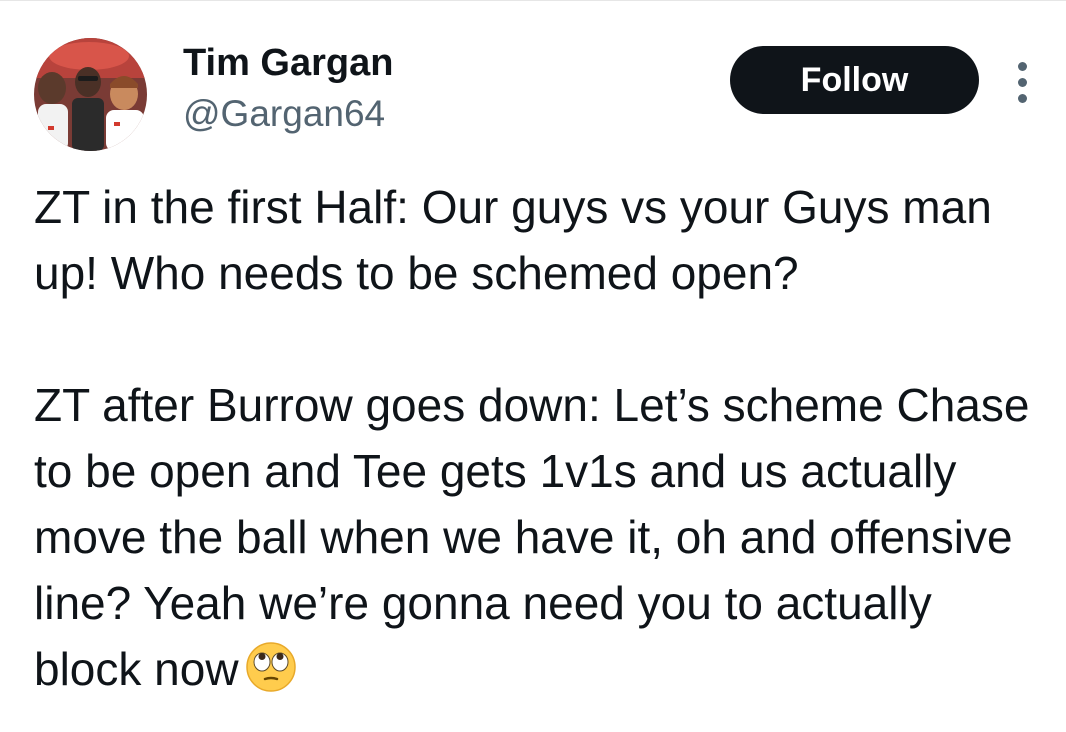 This screenshot has width=1066, height=732. Describe the element at coordinates (271, 675) in the screenshot. I see `rolling-eyes-emoji-icon` at that location.